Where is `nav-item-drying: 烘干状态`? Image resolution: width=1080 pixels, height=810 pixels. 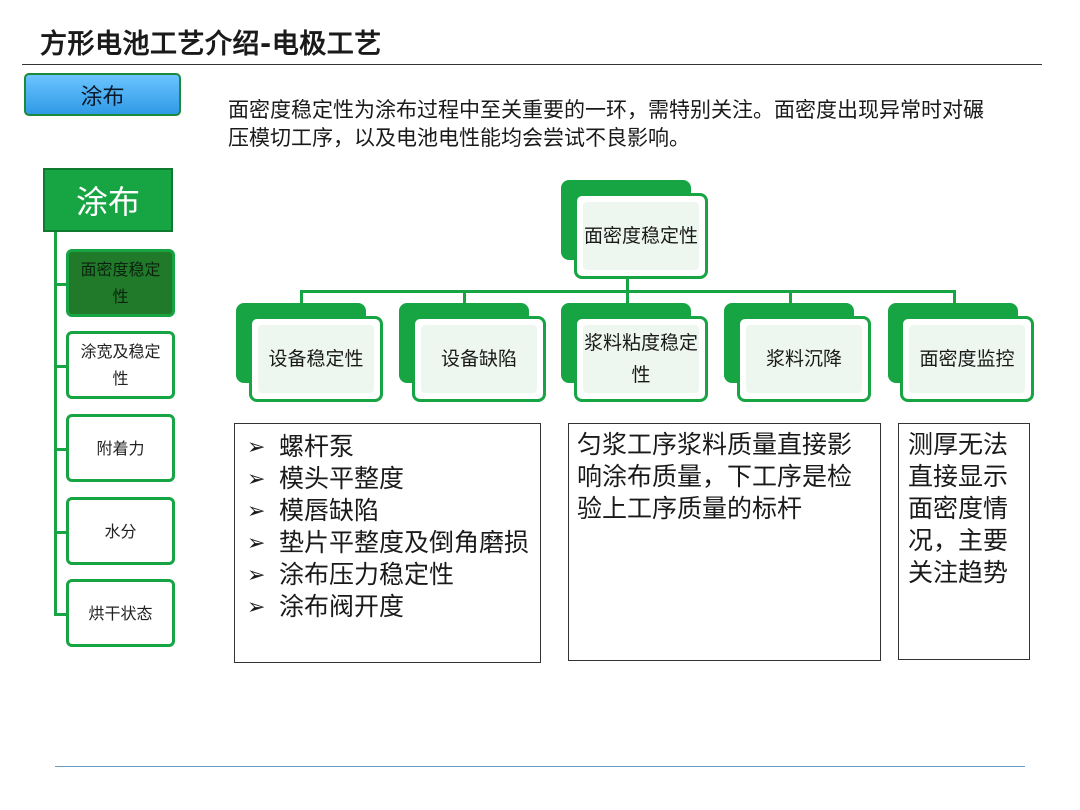 nav-item-drying: 烘干状态 is located at coordinates (120, 613).